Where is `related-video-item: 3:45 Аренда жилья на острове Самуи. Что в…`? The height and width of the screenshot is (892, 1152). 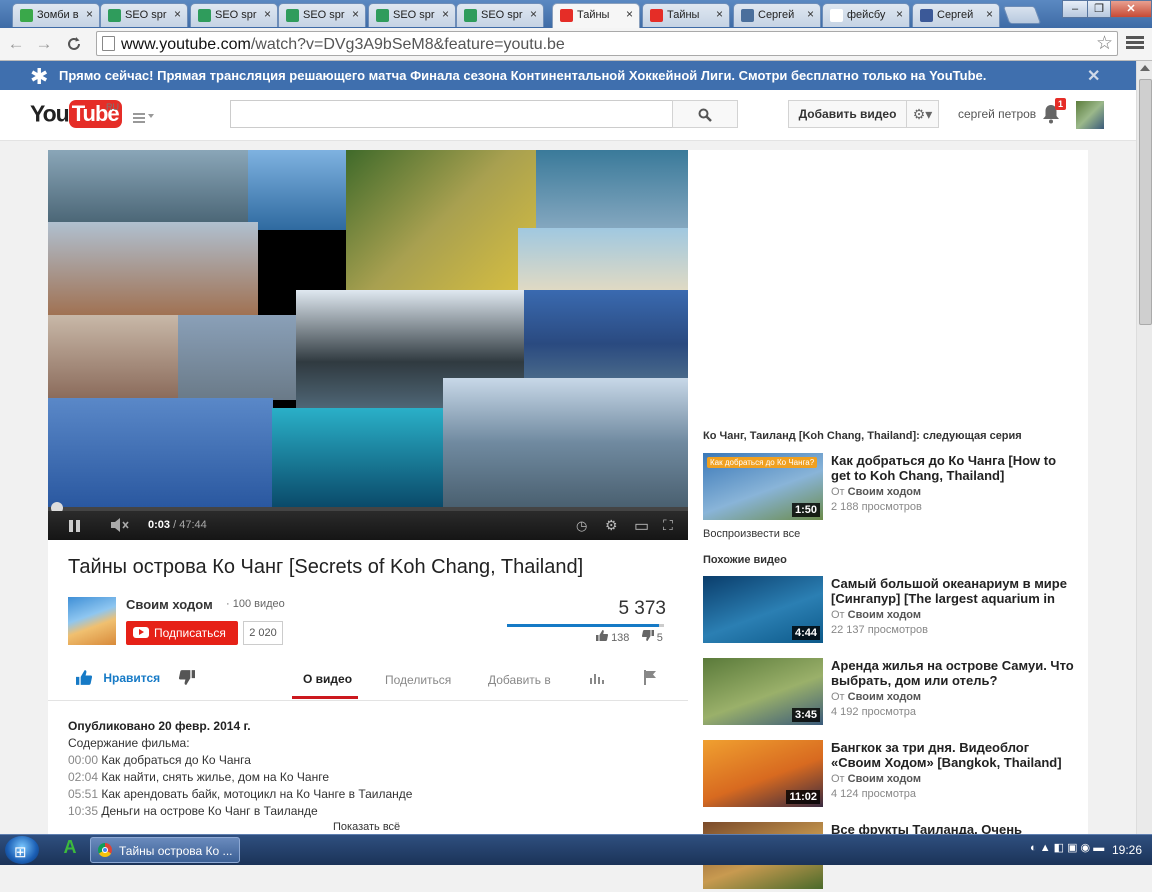
related-video-item: 3:45 Аренда жилья на острове Самуи. Что в… is located at coordinates (895, 693).